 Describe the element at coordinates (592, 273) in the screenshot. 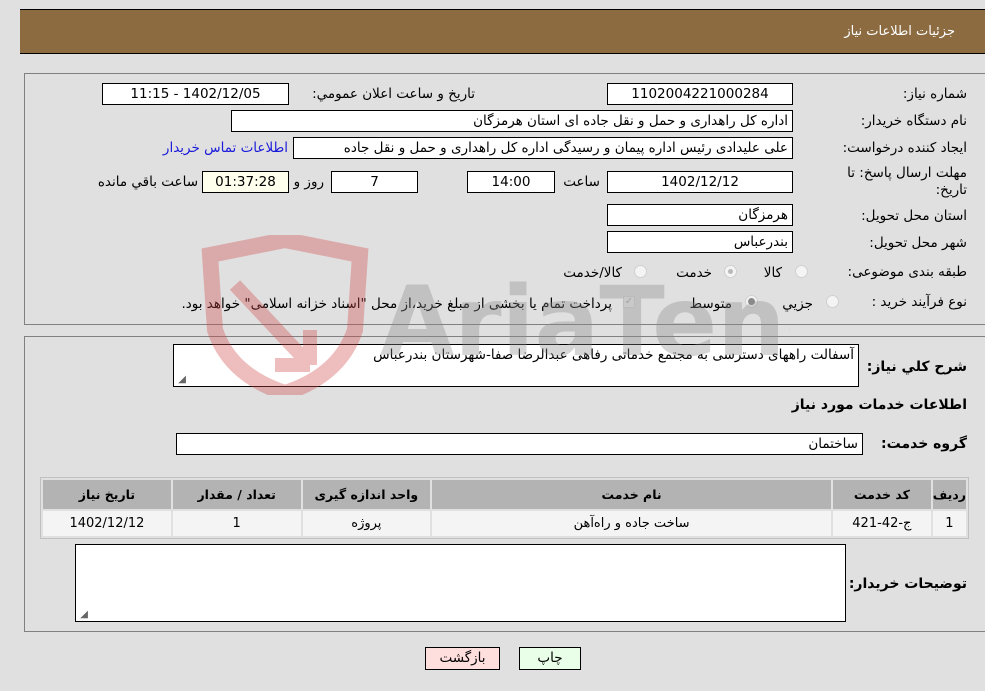

I see `category-option-goods-service: کالا/خدمت` at that location.